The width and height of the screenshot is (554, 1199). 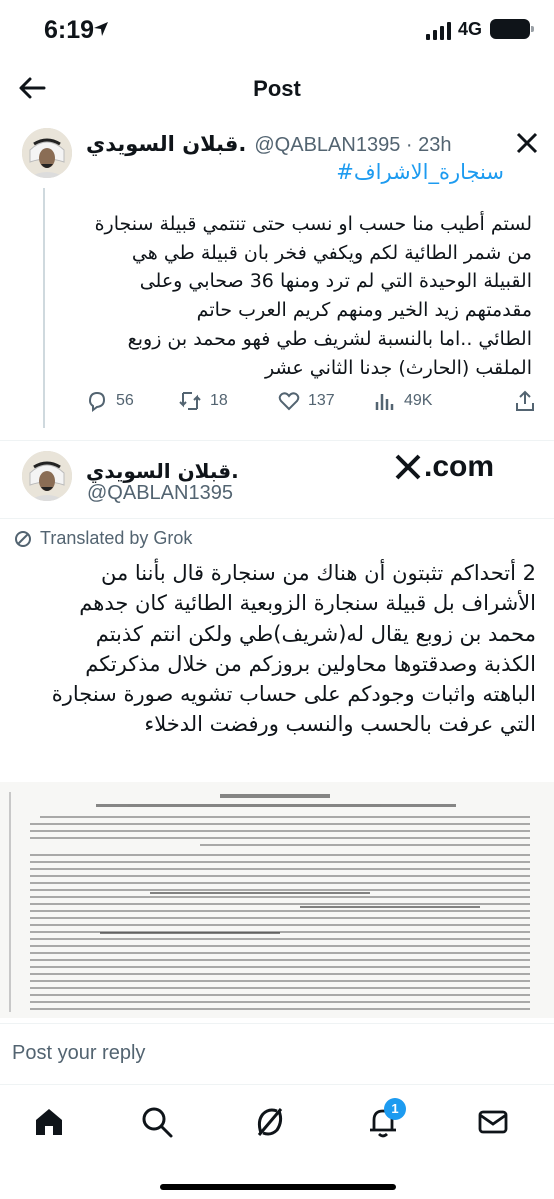 What do you see at coordinates (190, 401) in the screenshot?
I see `repost-icon` at bounding box center [190, 401].